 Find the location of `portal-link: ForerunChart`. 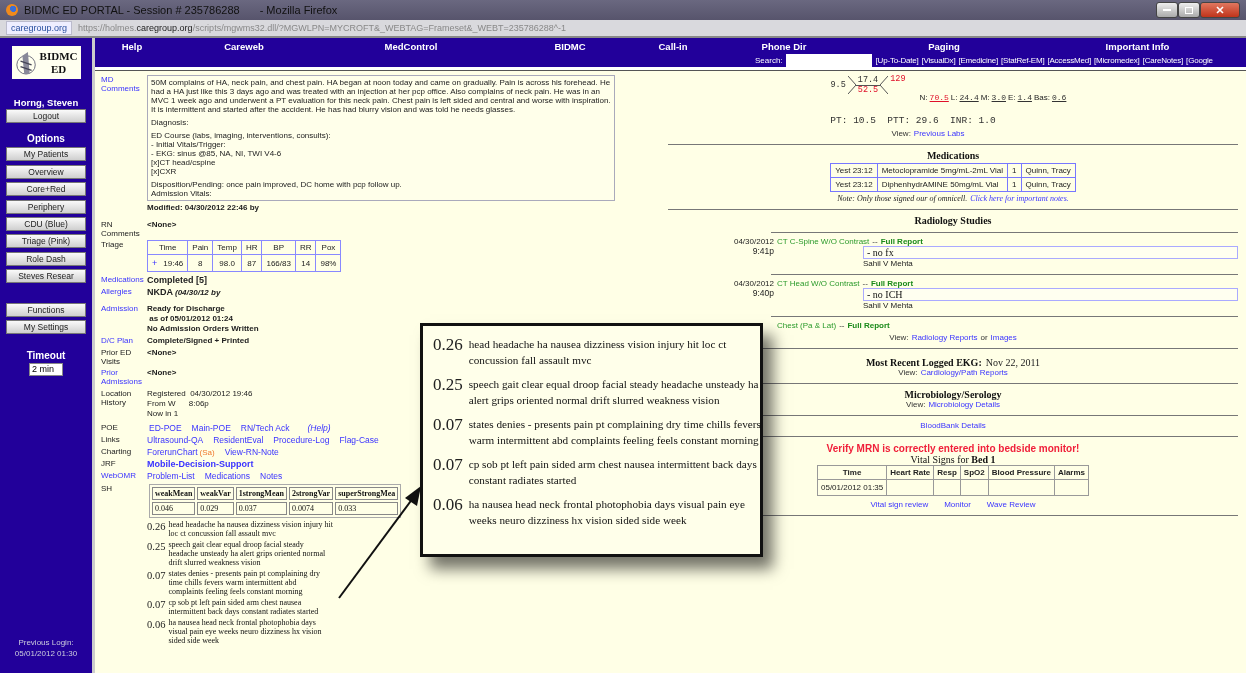

portal-link: ForerunChart is located at coordinates (172, 452).